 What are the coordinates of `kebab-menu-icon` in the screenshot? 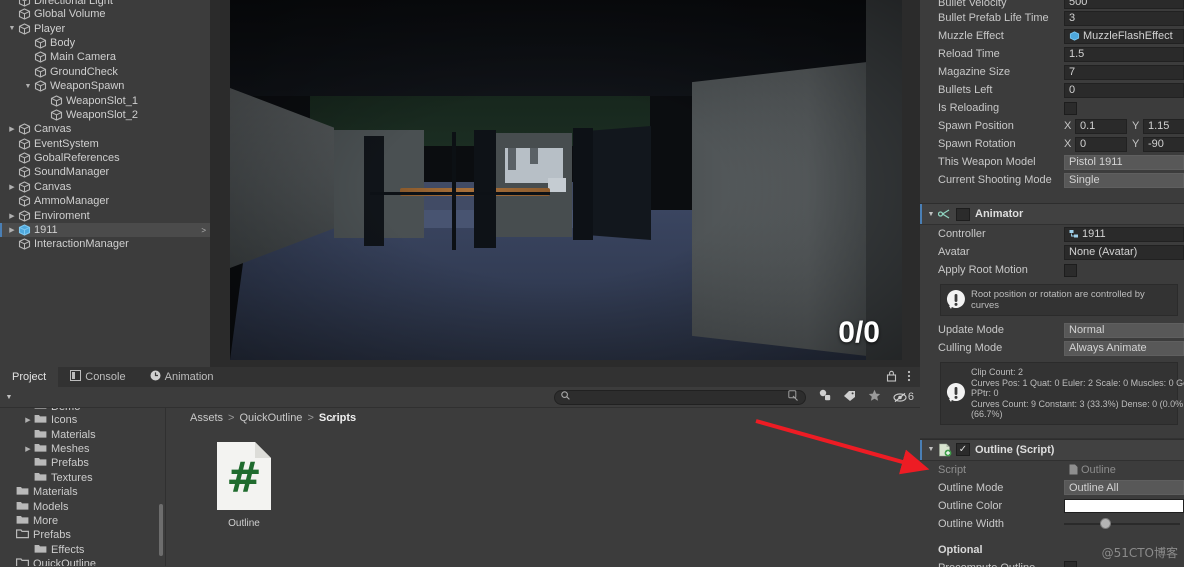 It's located at (909, 377).